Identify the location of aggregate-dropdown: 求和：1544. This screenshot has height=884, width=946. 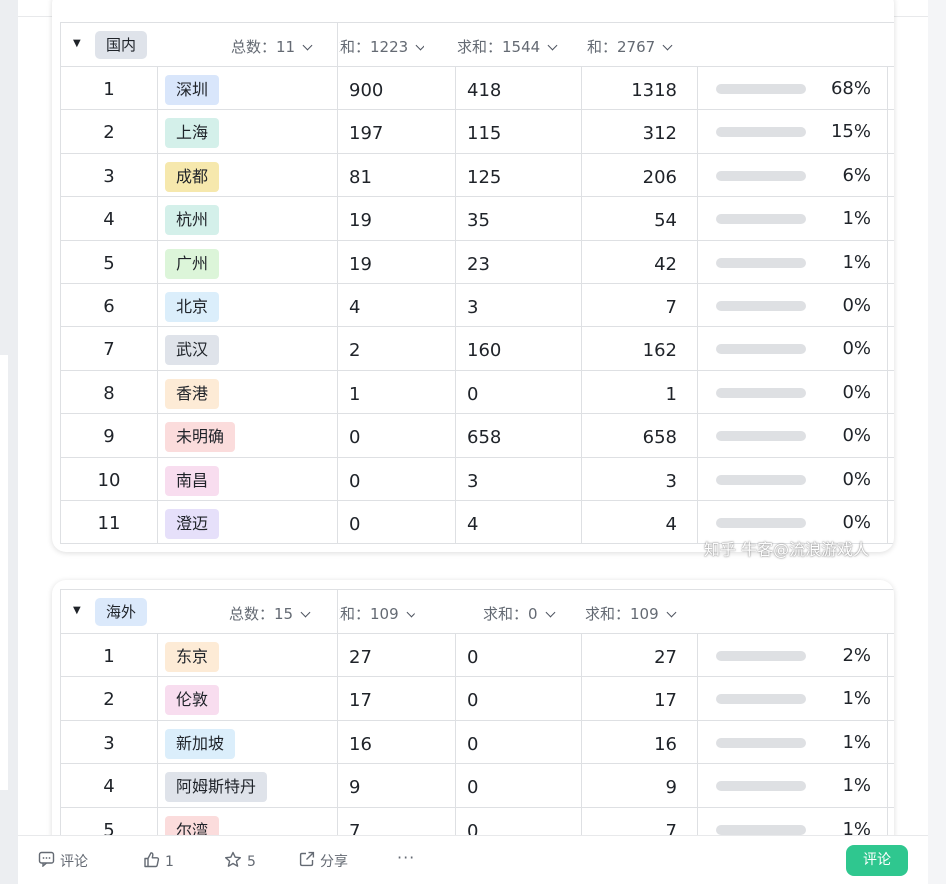
(507, 46).